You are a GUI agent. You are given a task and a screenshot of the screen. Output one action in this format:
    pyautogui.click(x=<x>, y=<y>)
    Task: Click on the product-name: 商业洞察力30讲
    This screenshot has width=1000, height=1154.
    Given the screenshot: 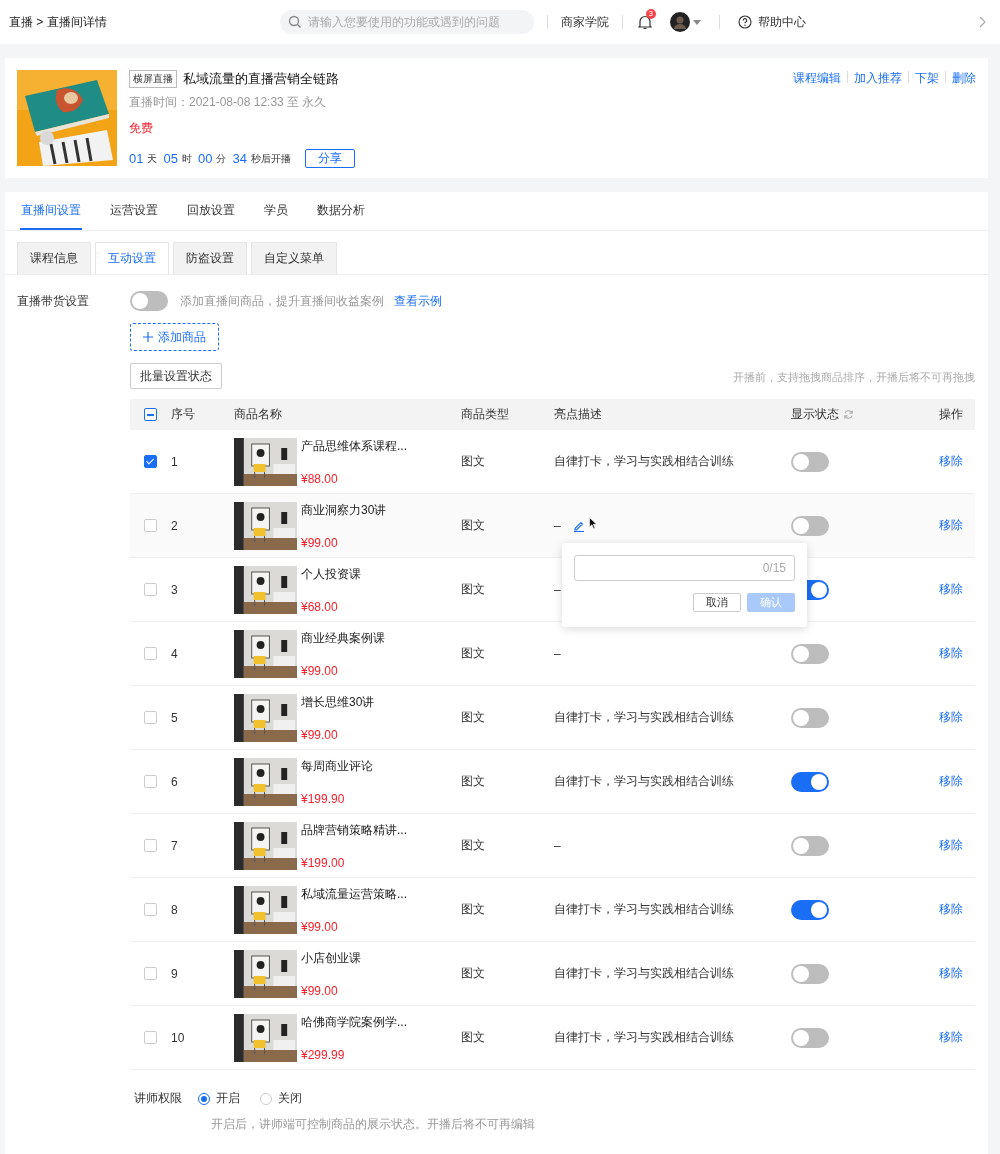 What is the action you would take?
    pyautogui.click(x=344, y=510)
    